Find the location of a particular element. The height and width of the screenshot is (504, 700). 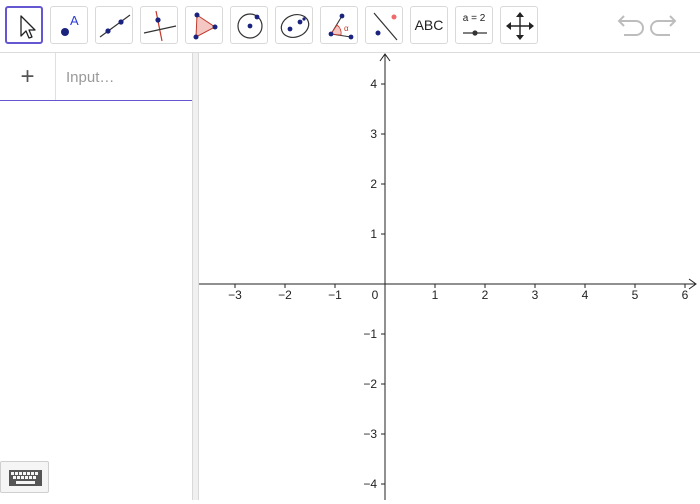

text-tool: ABC is located at coordinates (429, 25).